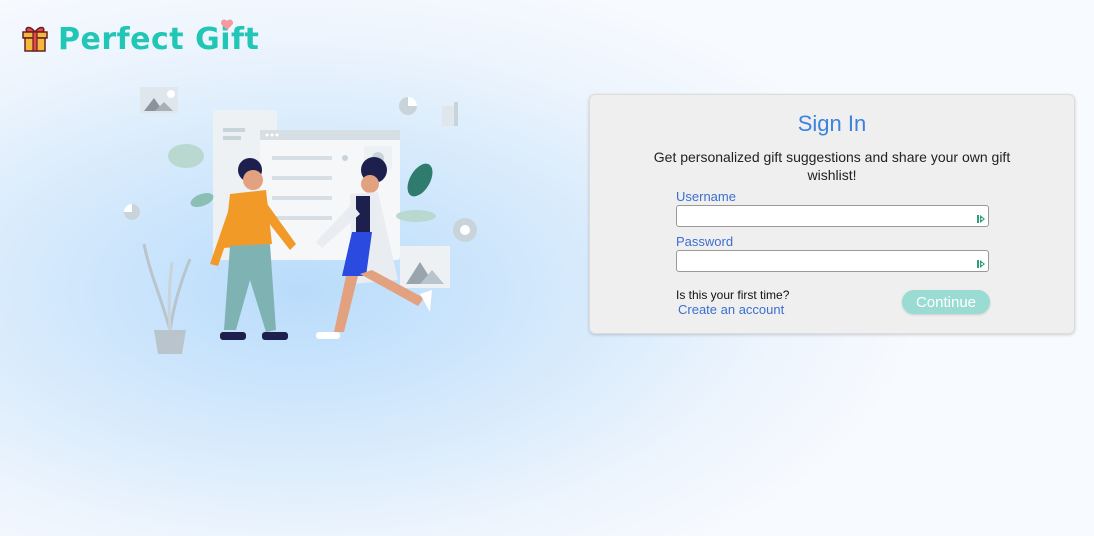 The image size is (1094, 536). What do you see at coordinates (139, 38) in the screenshot?
I see `brand-logo: Perfect Gift` at bounding box center [139, 38].